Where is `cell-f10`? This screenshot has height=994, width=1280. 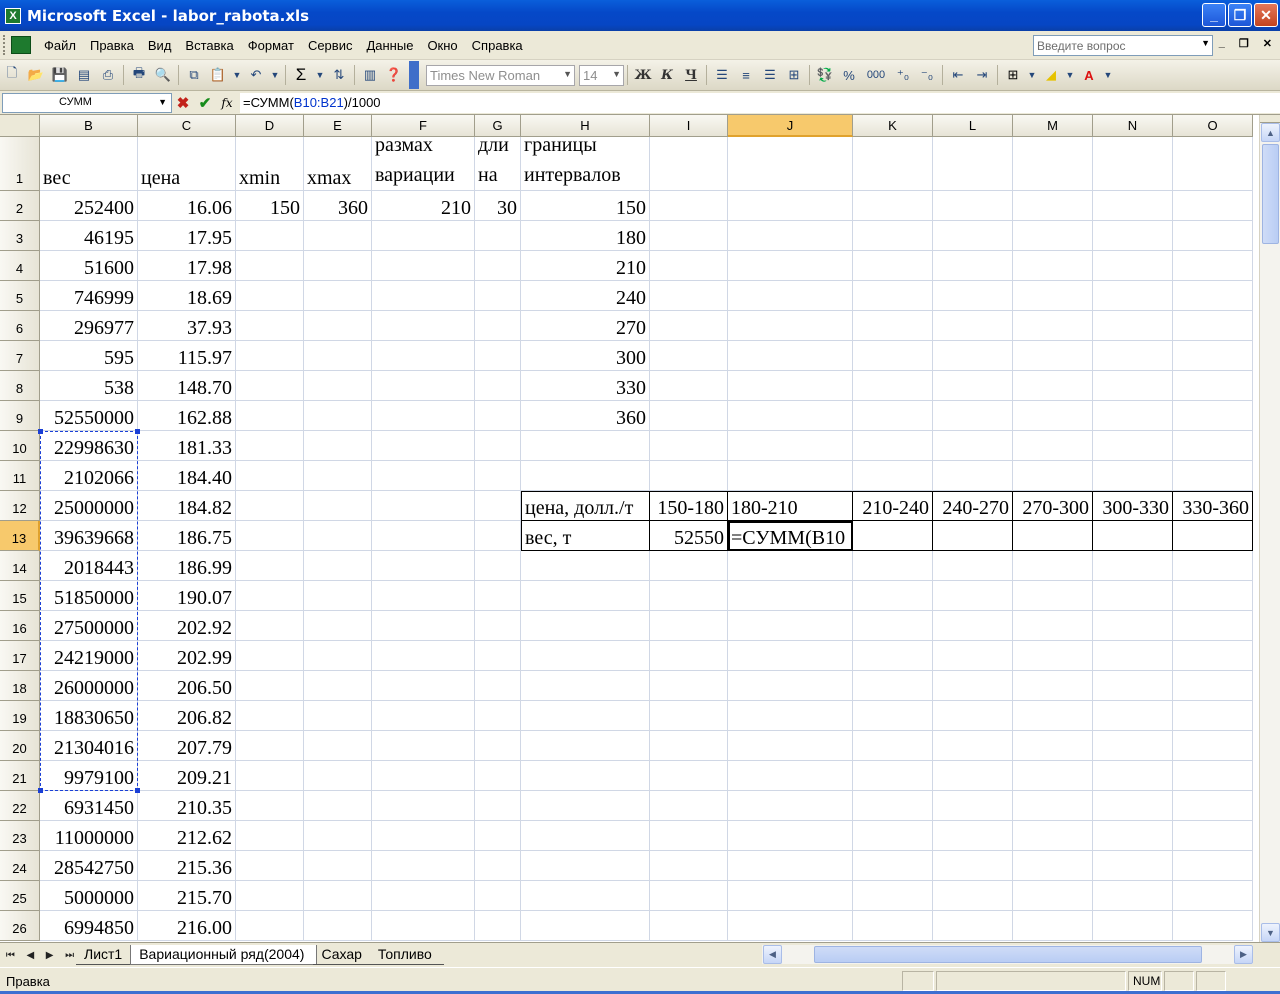 cell-f10 is located at coordinates (423, 446).